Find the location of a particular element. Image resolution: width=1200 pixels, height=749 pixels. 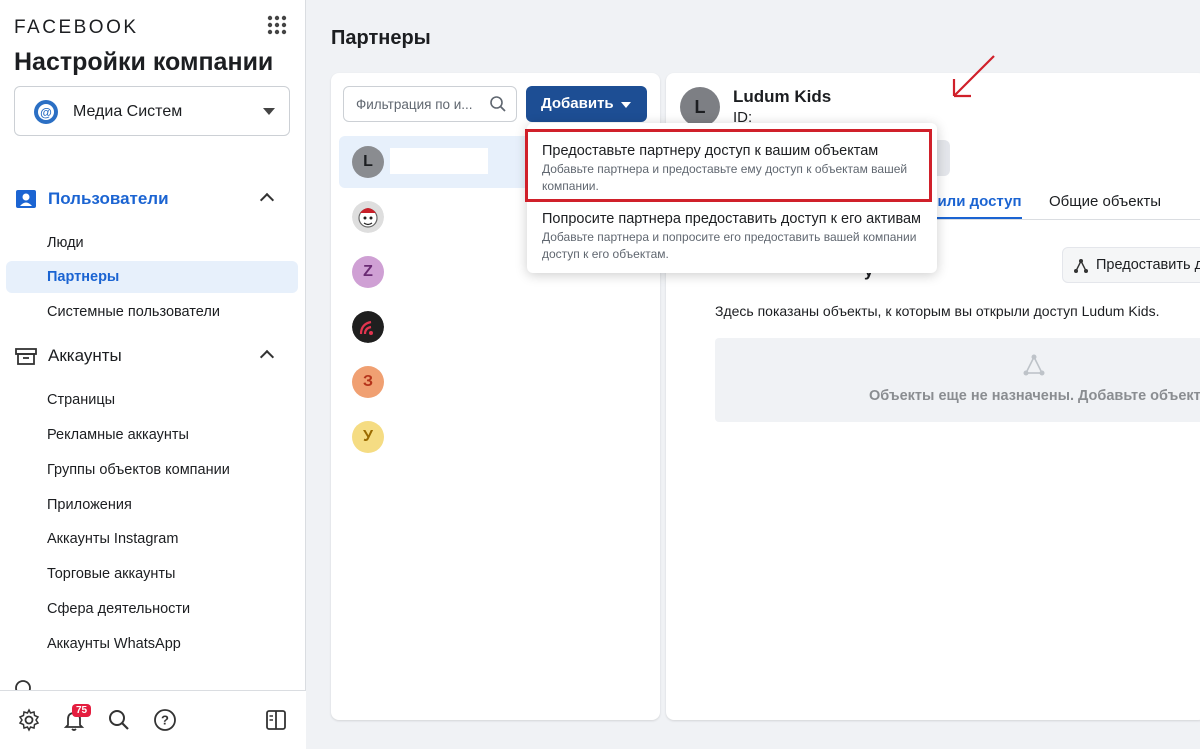

section-label: Пользователи is located at coordinates (108, 198).